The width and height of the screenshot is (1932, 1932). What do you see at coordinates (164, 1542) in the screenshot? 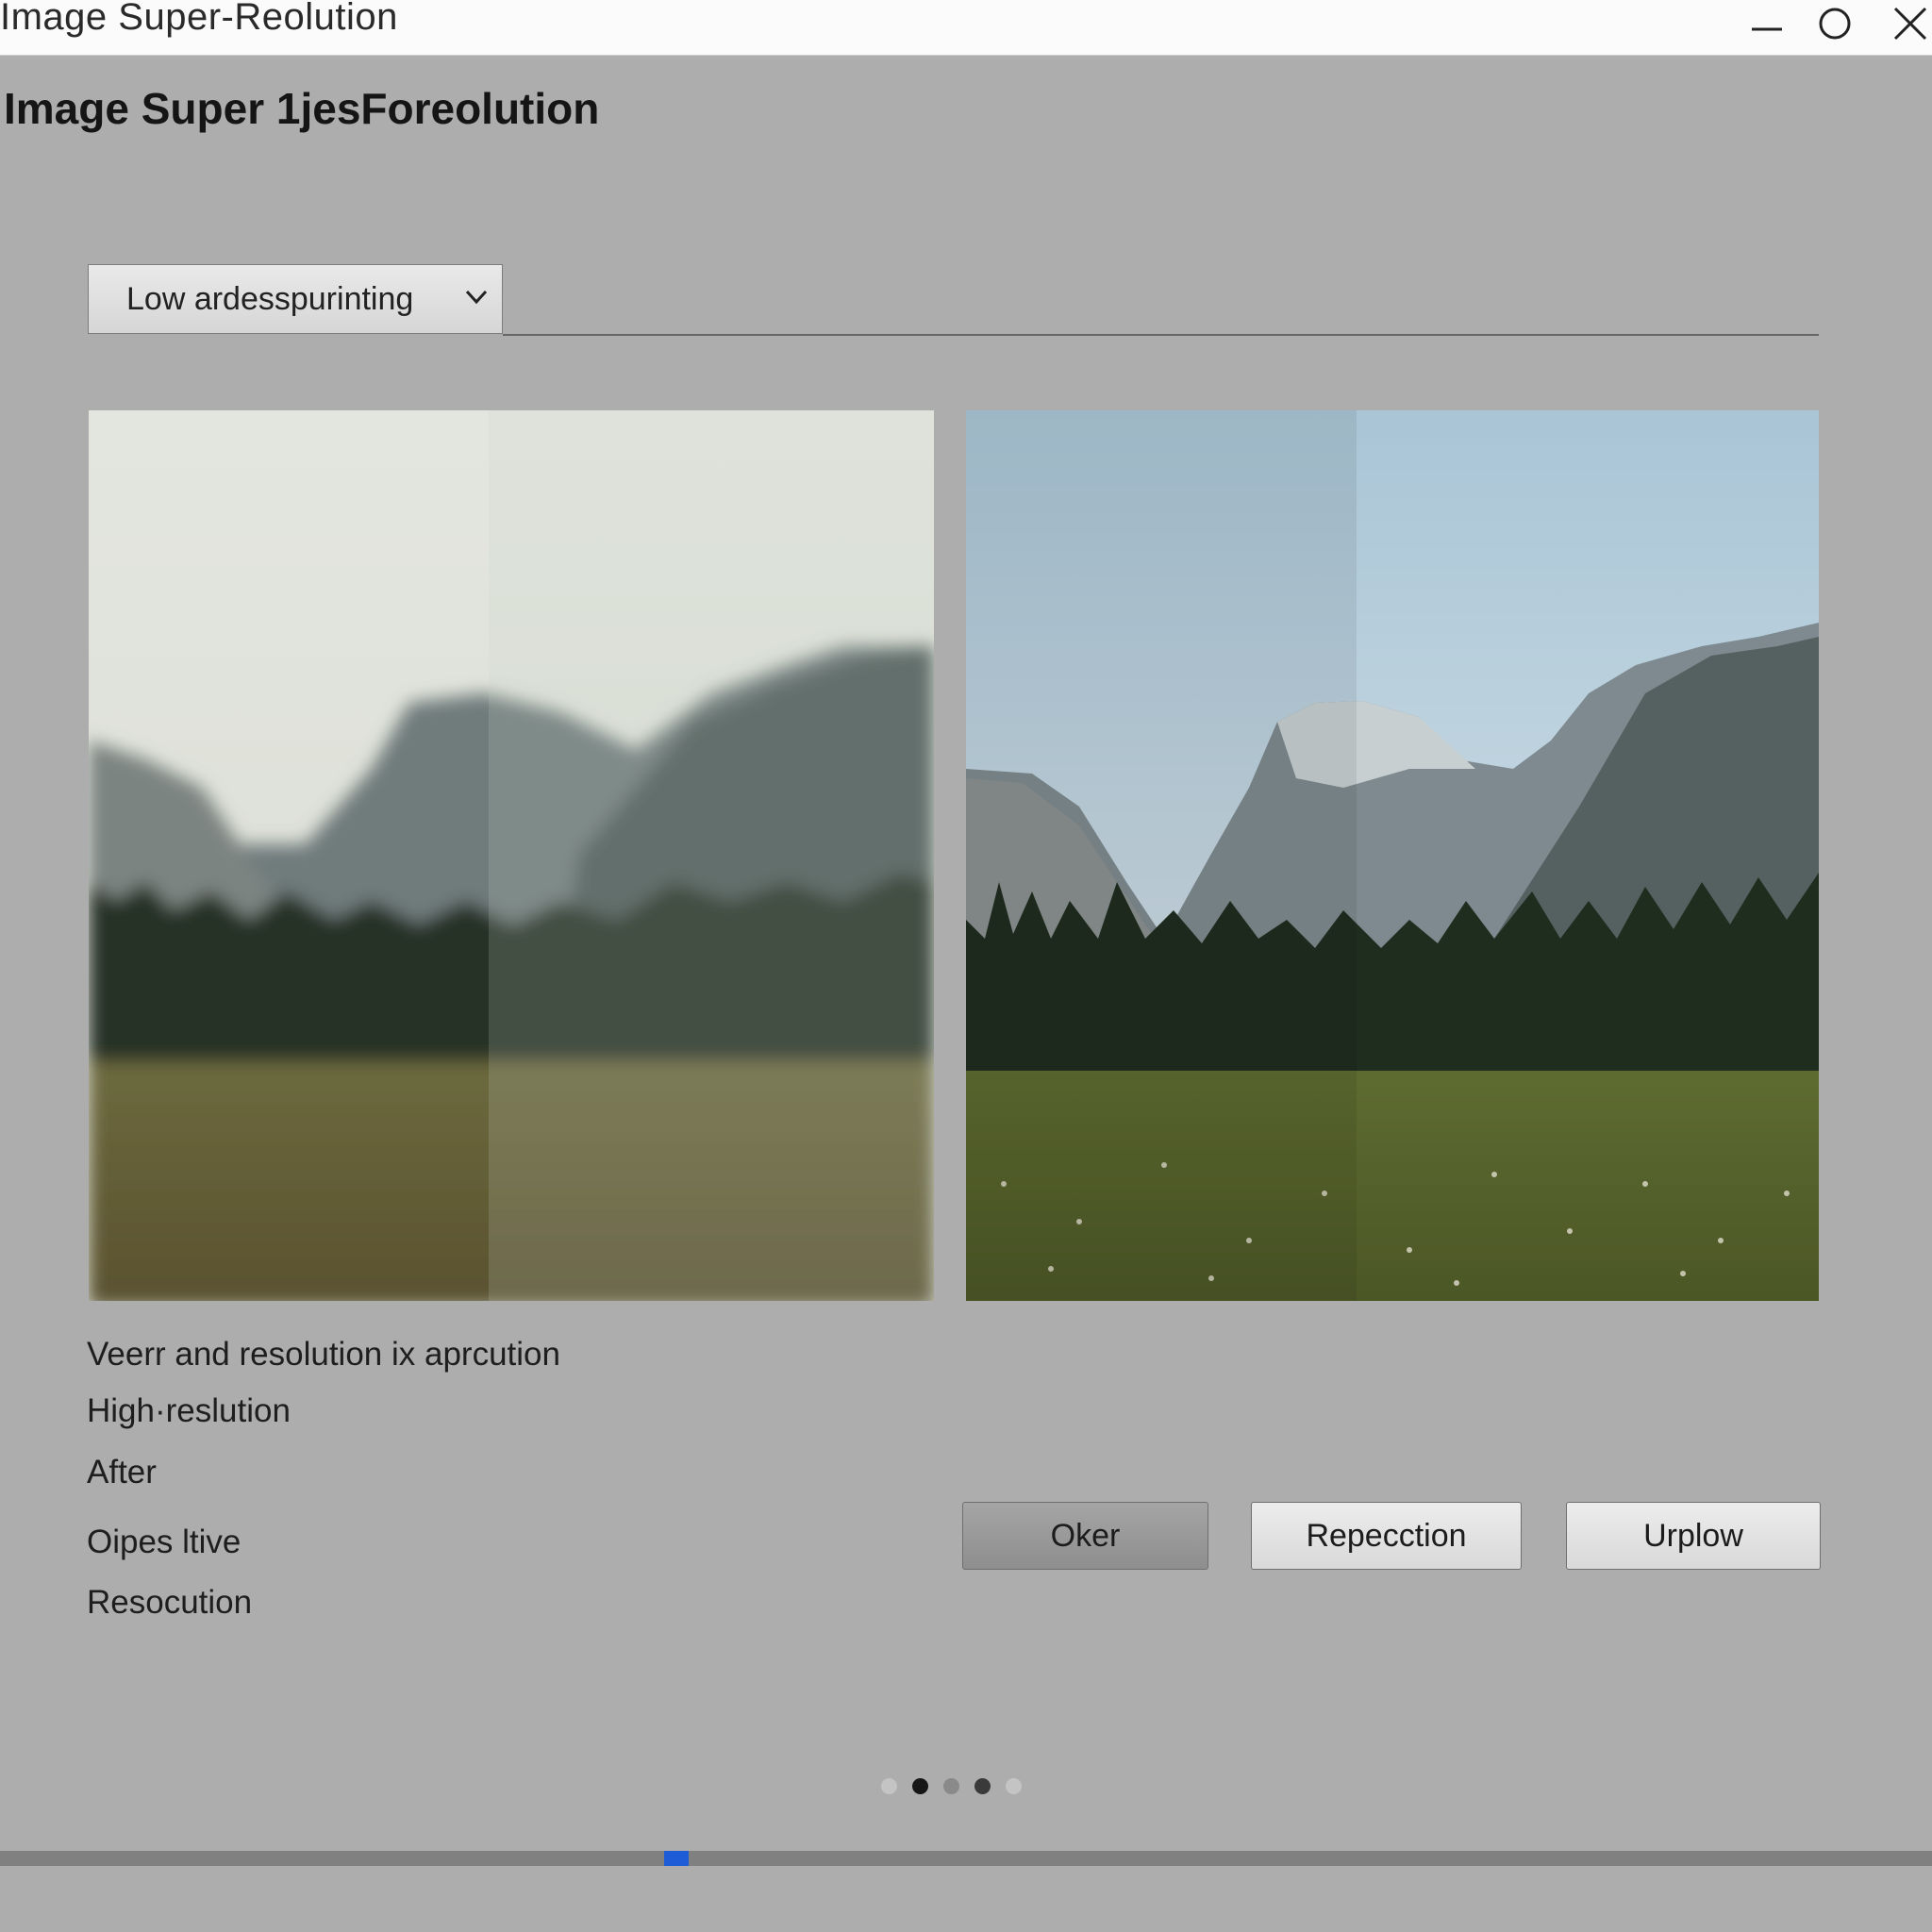
I see `description-line: Oipes ltive` at bounding box center [164, 1542].